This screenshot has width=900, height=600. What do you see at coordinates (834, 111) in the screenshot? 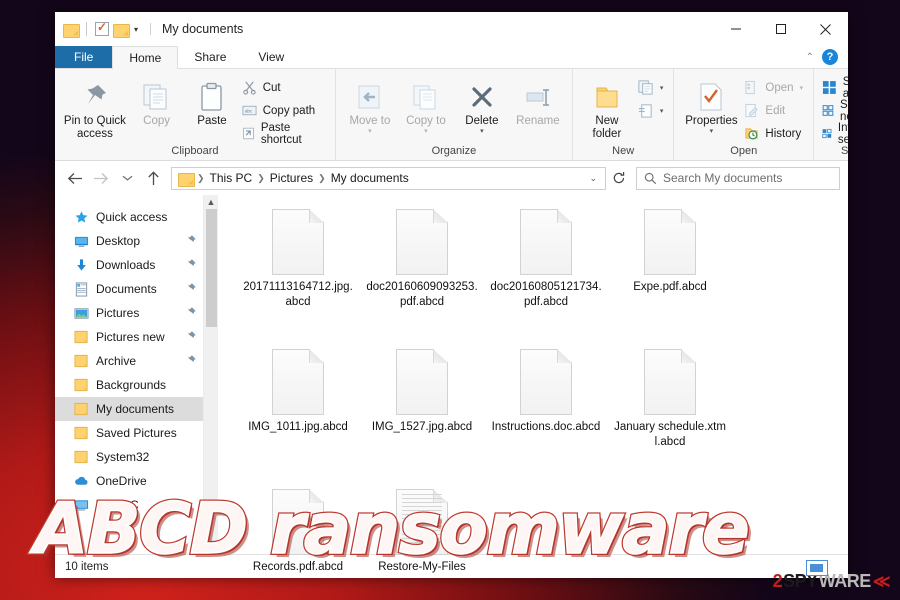
I see `select-none-button: Select none` at bounding box center [834, 111].